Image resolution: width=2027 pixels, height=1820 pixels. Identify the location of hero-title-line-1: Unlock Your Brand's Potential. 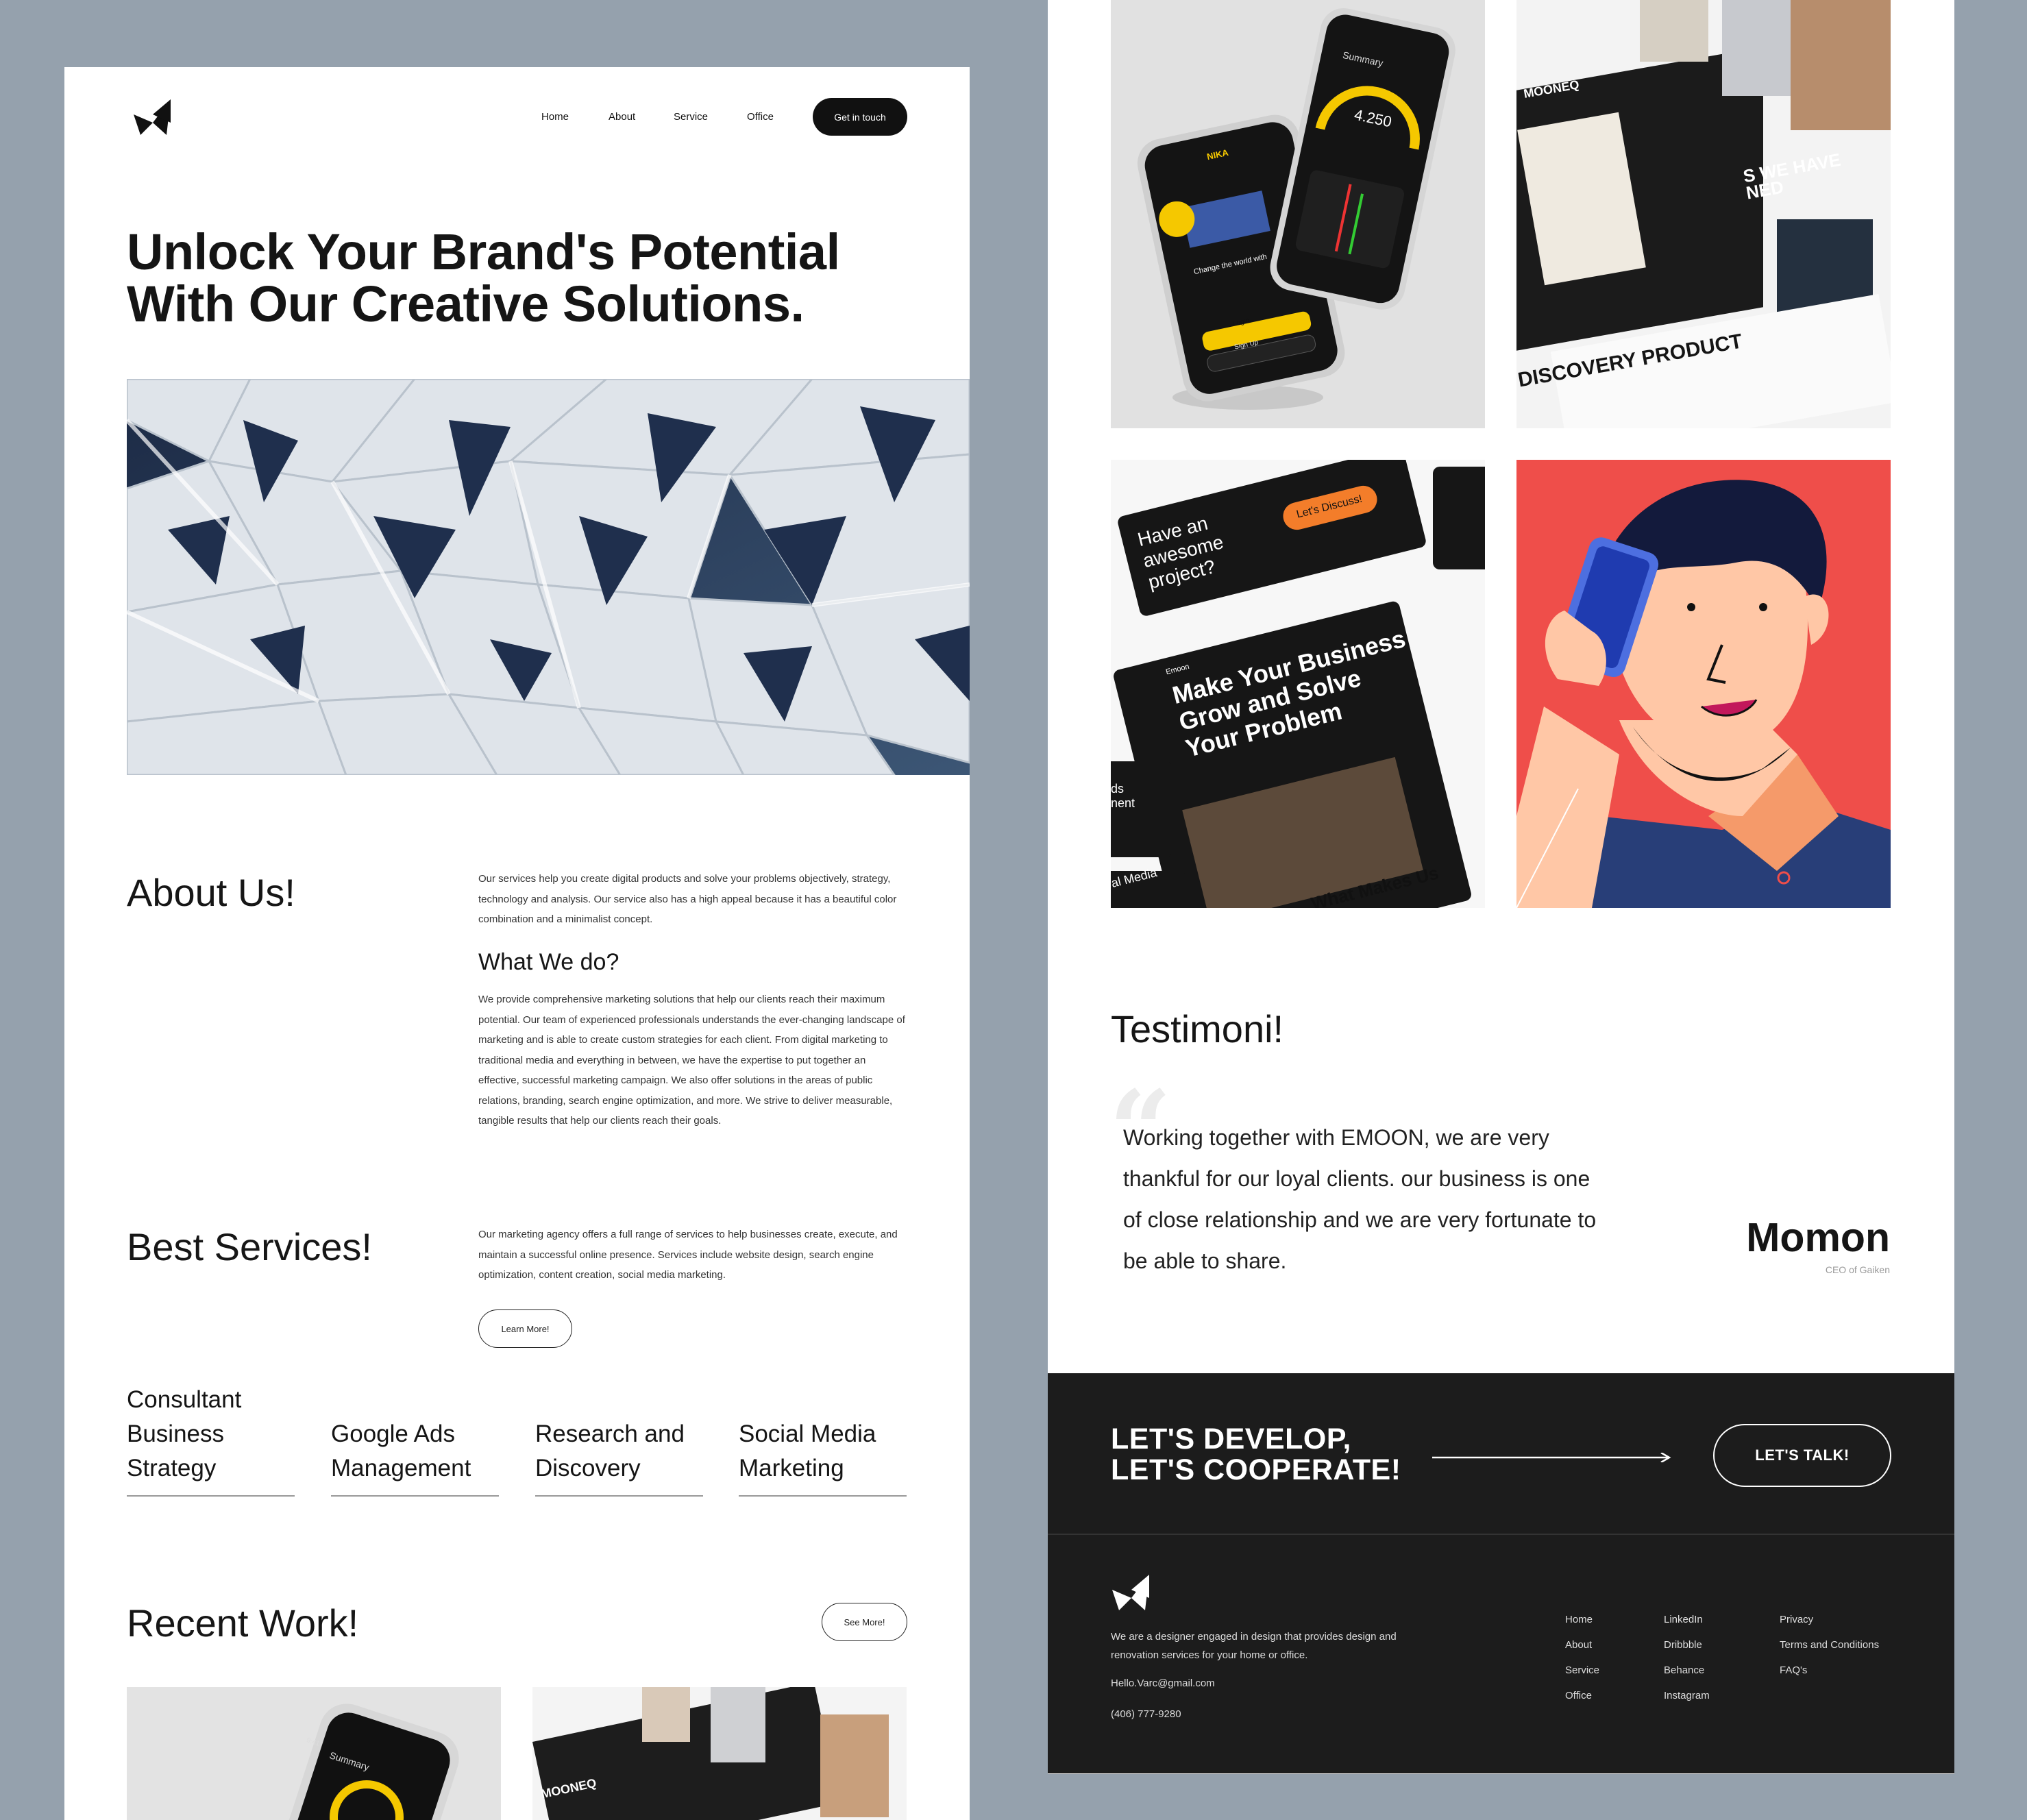
(484, 251).